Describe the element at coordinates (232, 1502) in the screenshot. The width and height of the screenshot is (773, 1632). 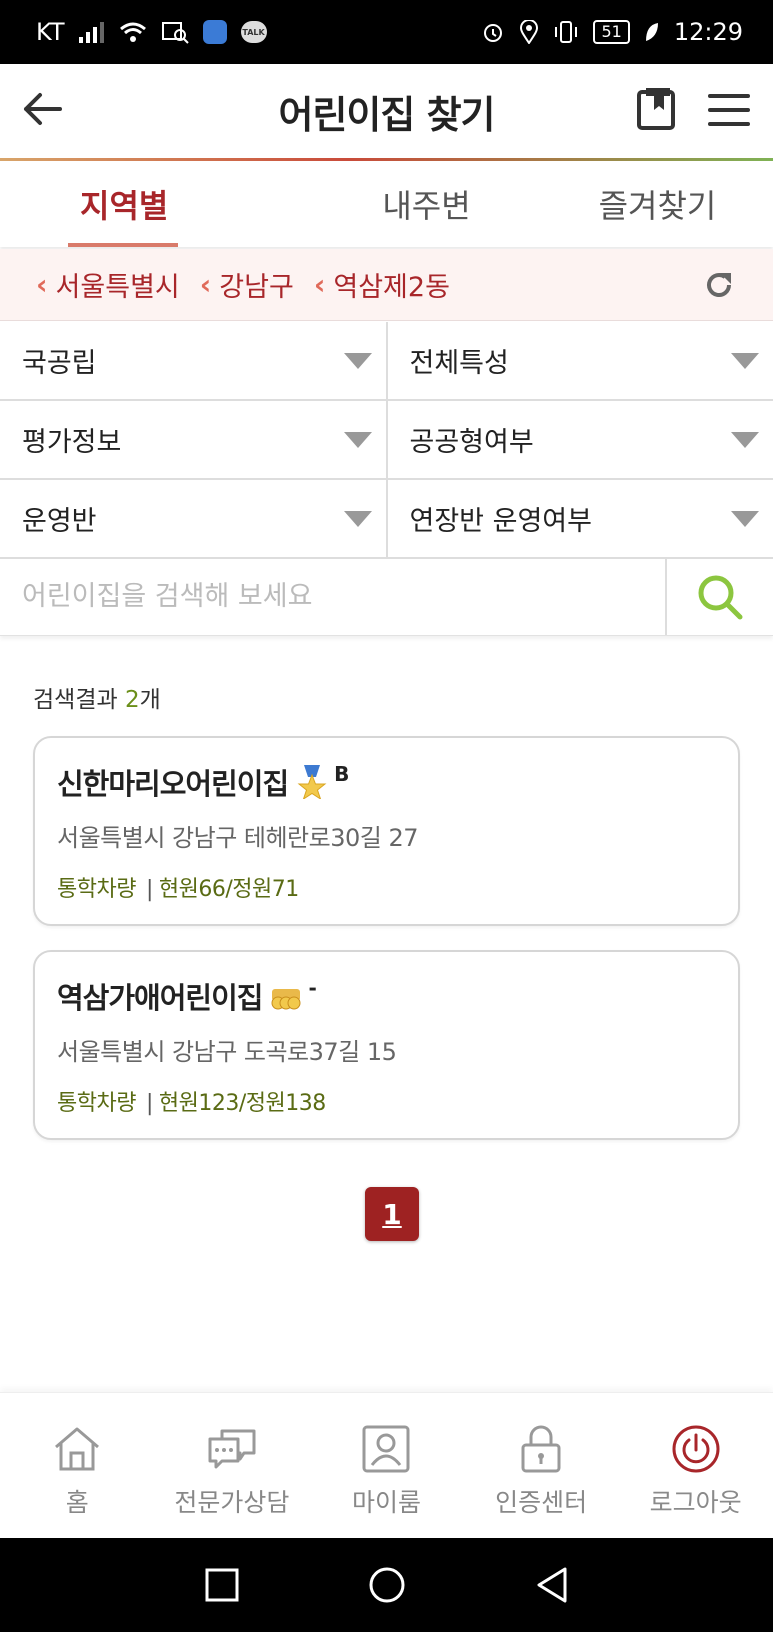
I see `nav-label: 전문가상담` at that location.